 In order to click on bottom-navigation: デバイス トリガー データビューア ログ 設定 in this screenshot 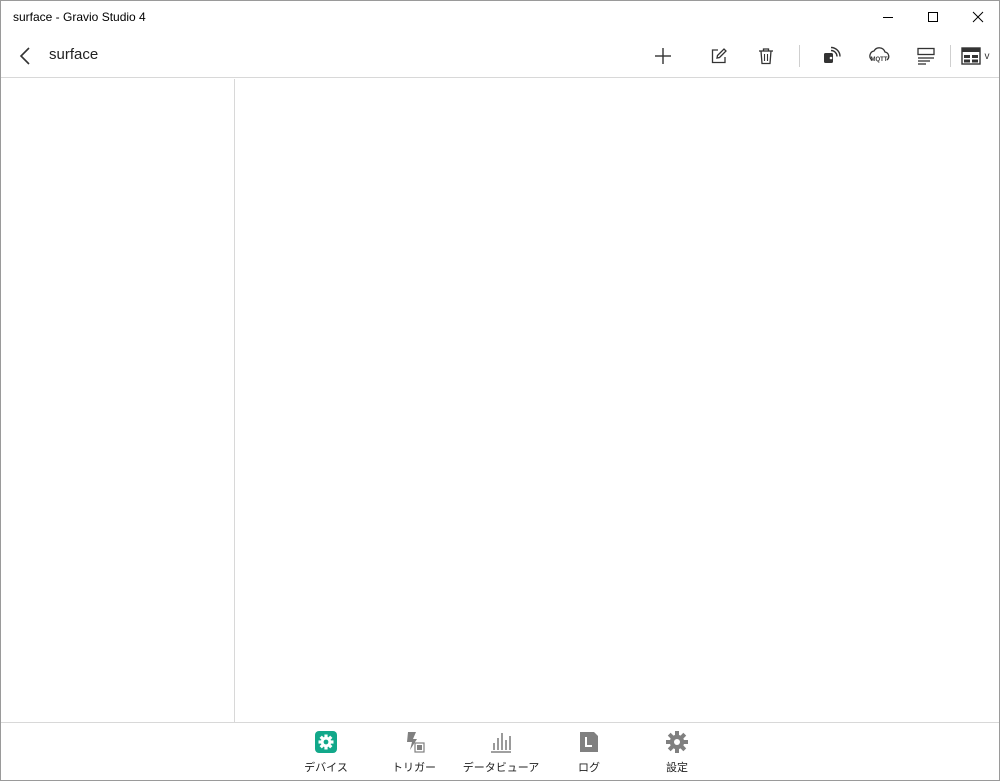, I will do `click(500, 751)`.